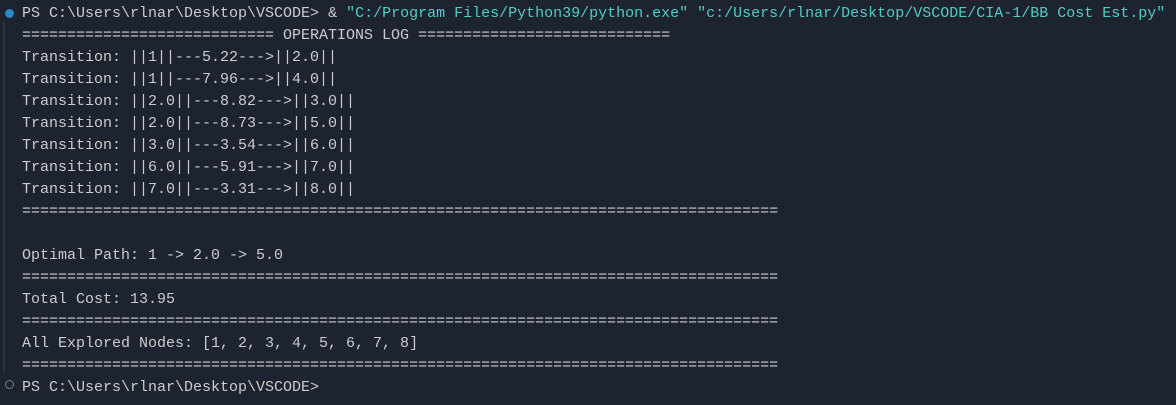 The width and height of the screenshot is (1176, 405). Describe the element at coordinates (175, 13) in the screenshot. I see `prompt: PS C:\Users\rlnar\Desktop\VSCODE>` at that location.